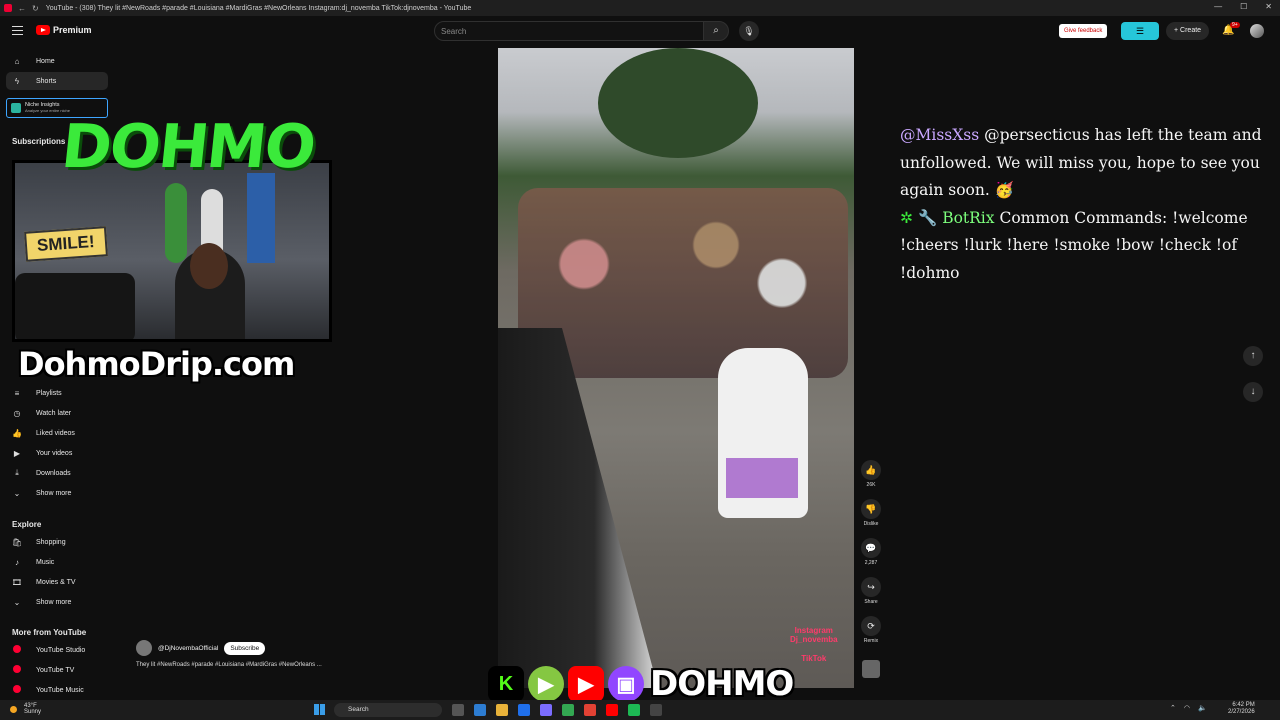  Describe the element at coordinates (17, 690) in the screenshot. I see `youtube-music-icon` at that location.